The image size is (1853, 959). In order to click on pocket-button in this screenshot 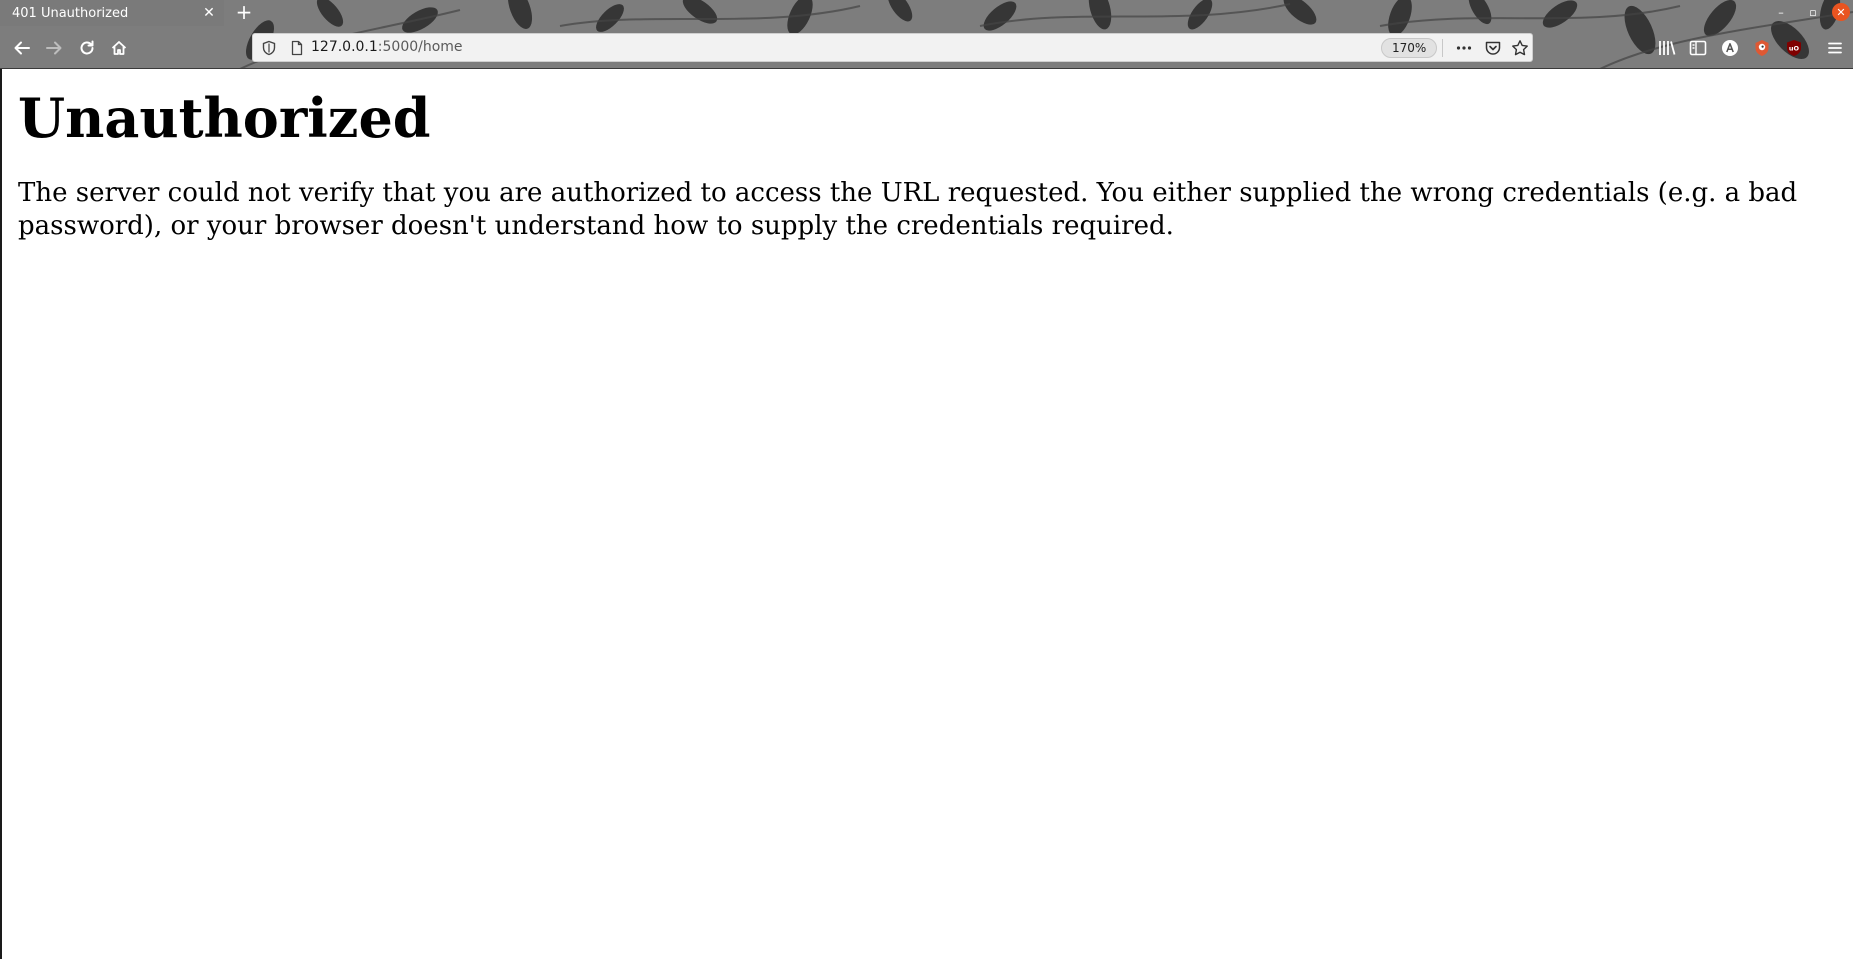, I will do `click(1493, 48)`.